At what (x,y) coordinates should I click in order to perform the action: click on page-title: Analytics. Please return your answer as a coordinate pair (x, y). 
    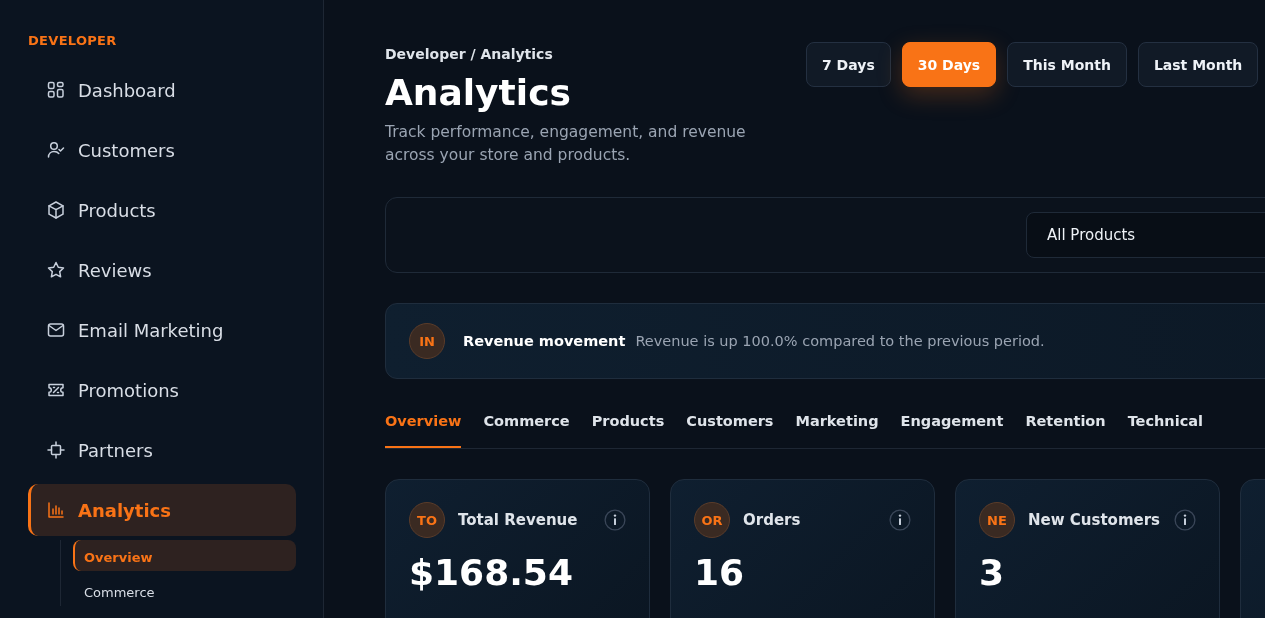
    Looking at the image, I should click on (478, 92).